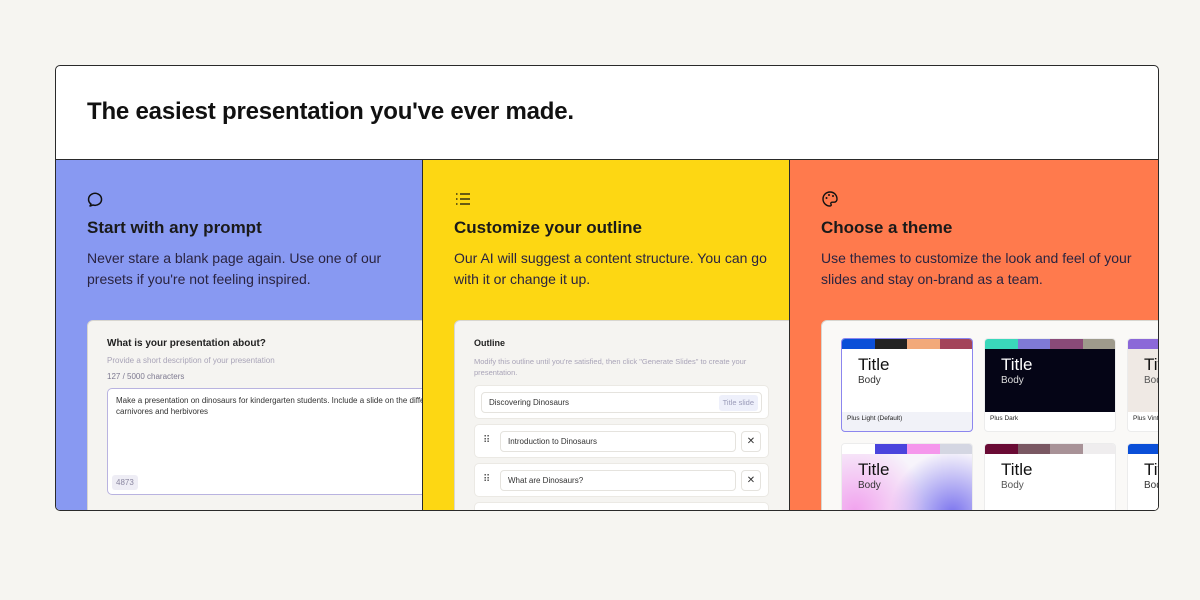  I want to click on title-slide-text: Discovering Dinosaurs, so click(529, 402).